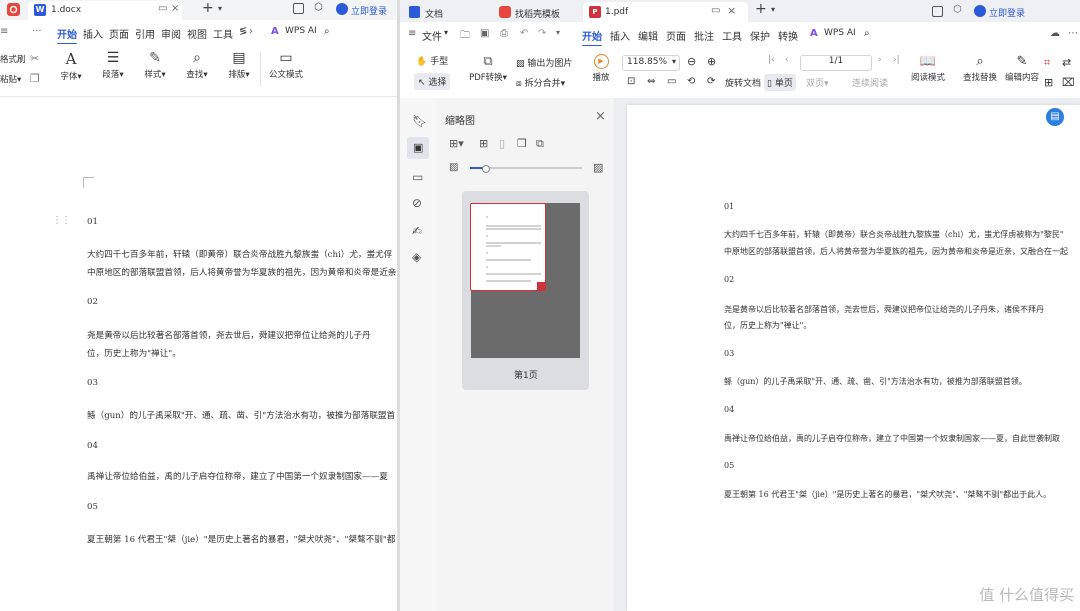 This screenshot has height=611, width=1080. Describe the element at coordinates (836, 63) in the screenshot. I see `page-number-input: 1/1` at that location.